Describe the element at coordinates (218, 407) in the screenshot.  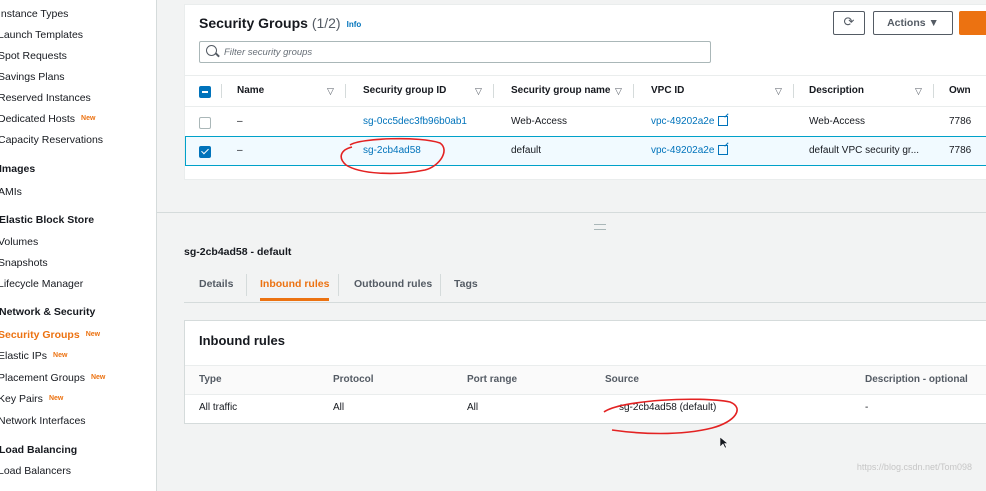
I see `cell-type: All traffic` at that location.